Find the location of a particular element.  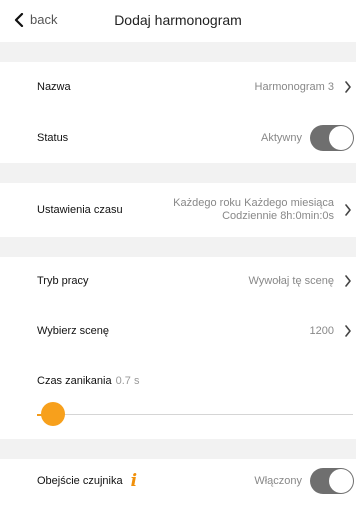

fade-time-label-text: Czas zanikania is located at coordinates (74, 381).